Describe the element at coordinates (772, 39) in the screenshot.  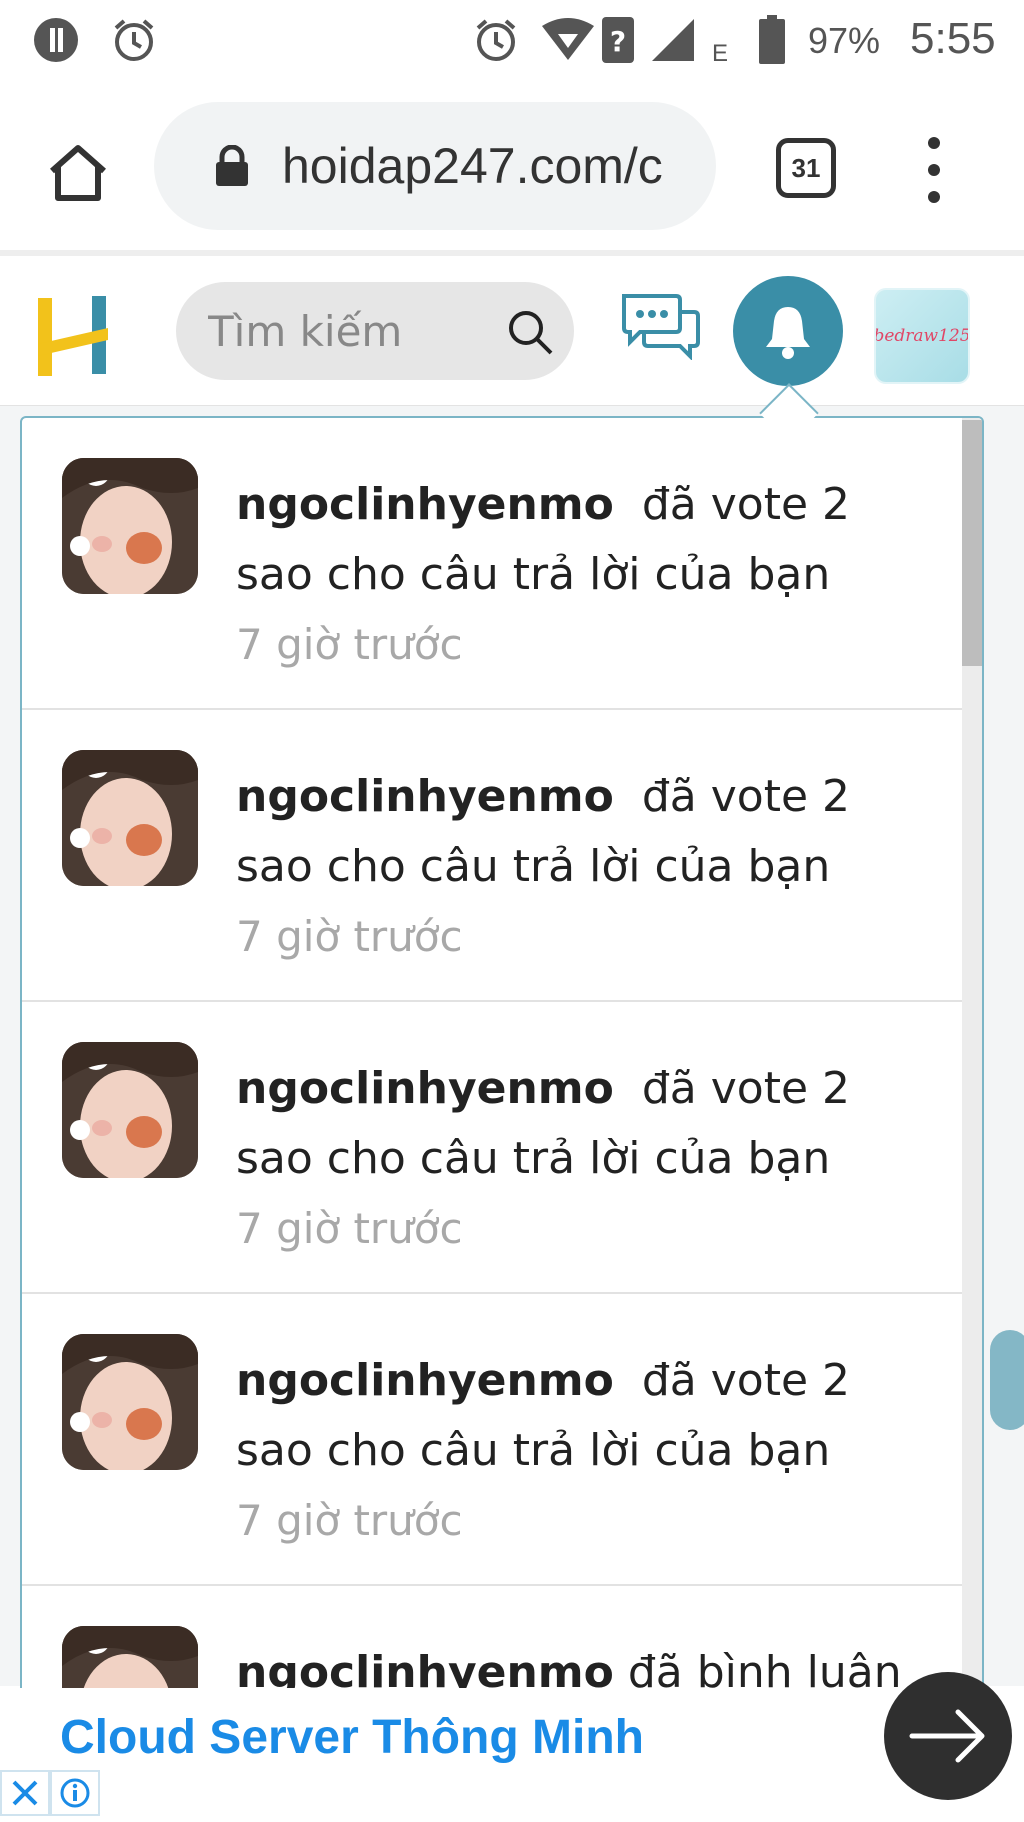
I see `battery-icon` at that location.